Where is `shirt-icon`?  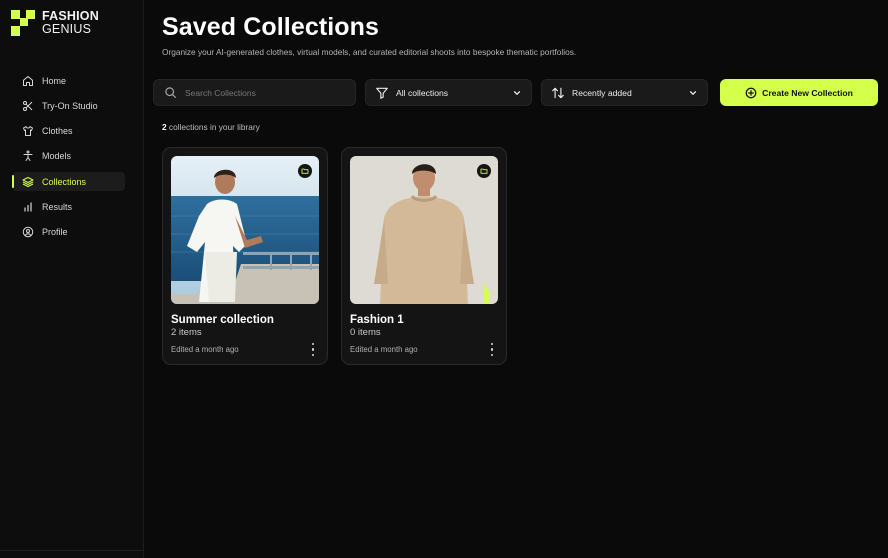 shirt-icon is located at coordinates (28, 131).